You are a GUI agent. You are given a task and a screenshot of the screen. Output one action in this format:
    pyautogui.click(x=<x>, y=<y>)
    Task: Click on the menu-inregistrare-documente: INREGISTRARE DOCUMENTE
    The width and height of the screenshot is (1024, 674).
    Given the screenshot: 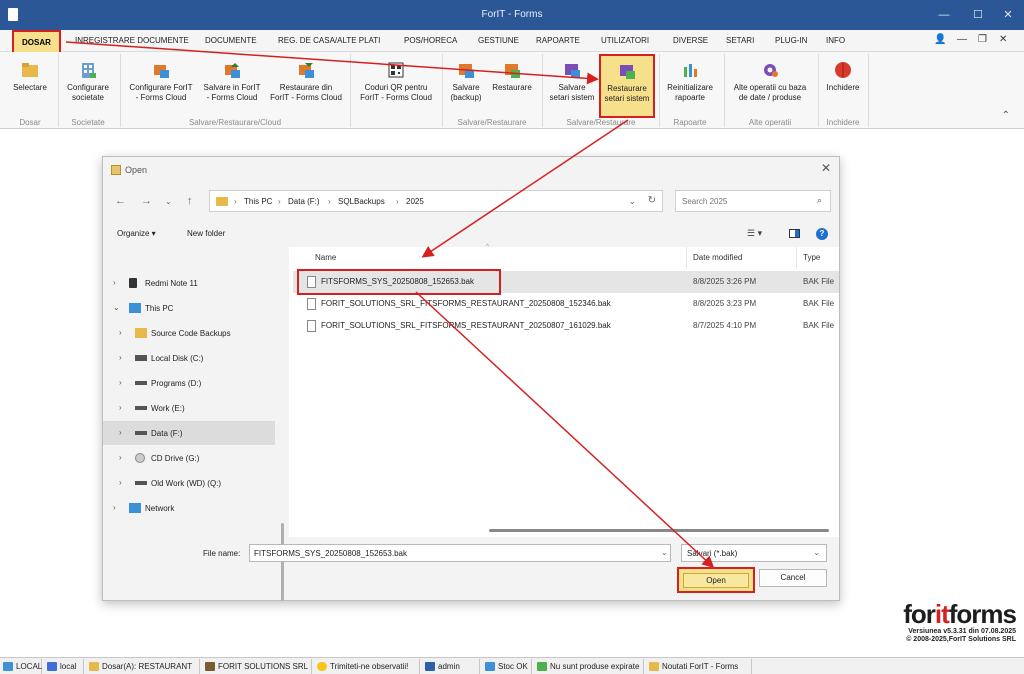 What is the action you would take?
    pyautogui.click(x=132, y=40)
    